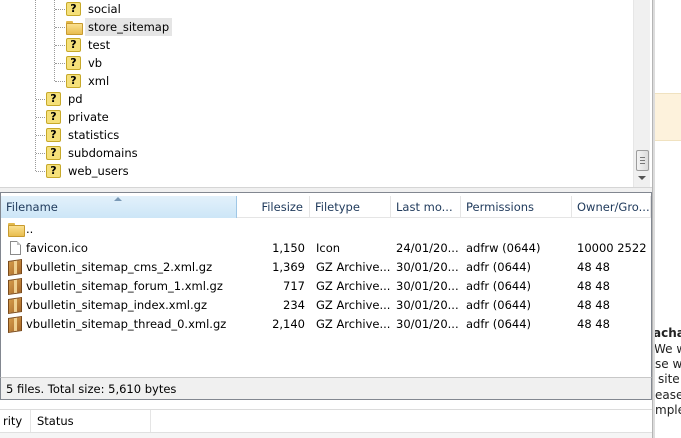 This screenshot has height=438, width=681. I want to click on tree-item-label: web_users, so click(98, 171).